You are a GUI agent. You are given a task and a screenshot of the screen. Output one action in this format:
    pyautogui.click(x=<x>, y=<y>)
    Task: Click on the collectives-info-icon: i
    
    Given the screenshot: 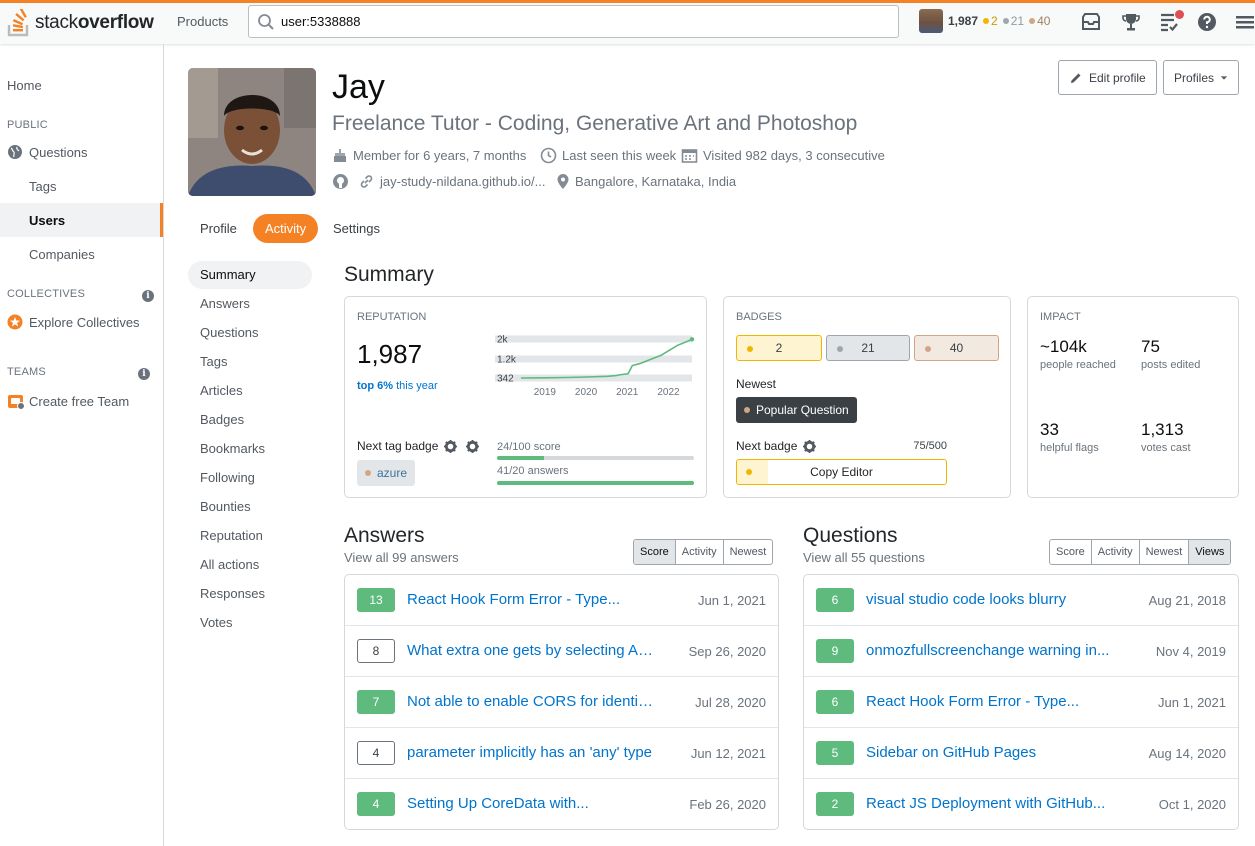 What is the action you would take?
    pyautogui.click(x=148, y=296)
    